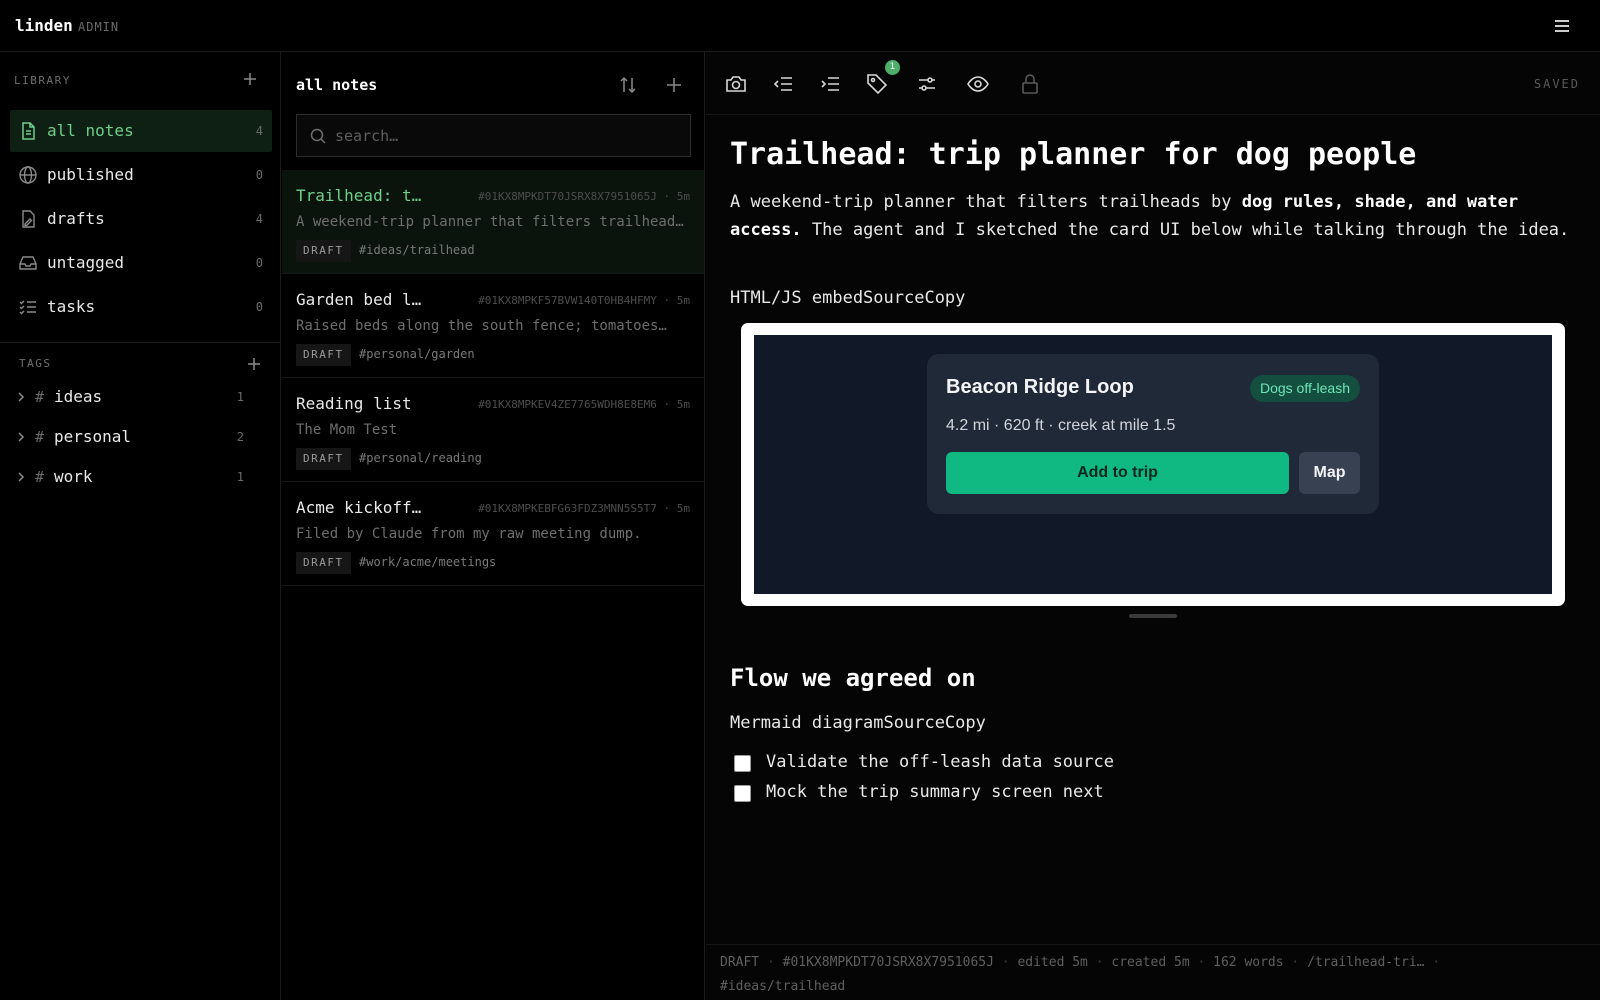 The image size is (1600, 1000). I want to click on note-meta: #01KX8MPKEBFG63FDZ3MNN5S5T7 · 5m, so click(584, 508).